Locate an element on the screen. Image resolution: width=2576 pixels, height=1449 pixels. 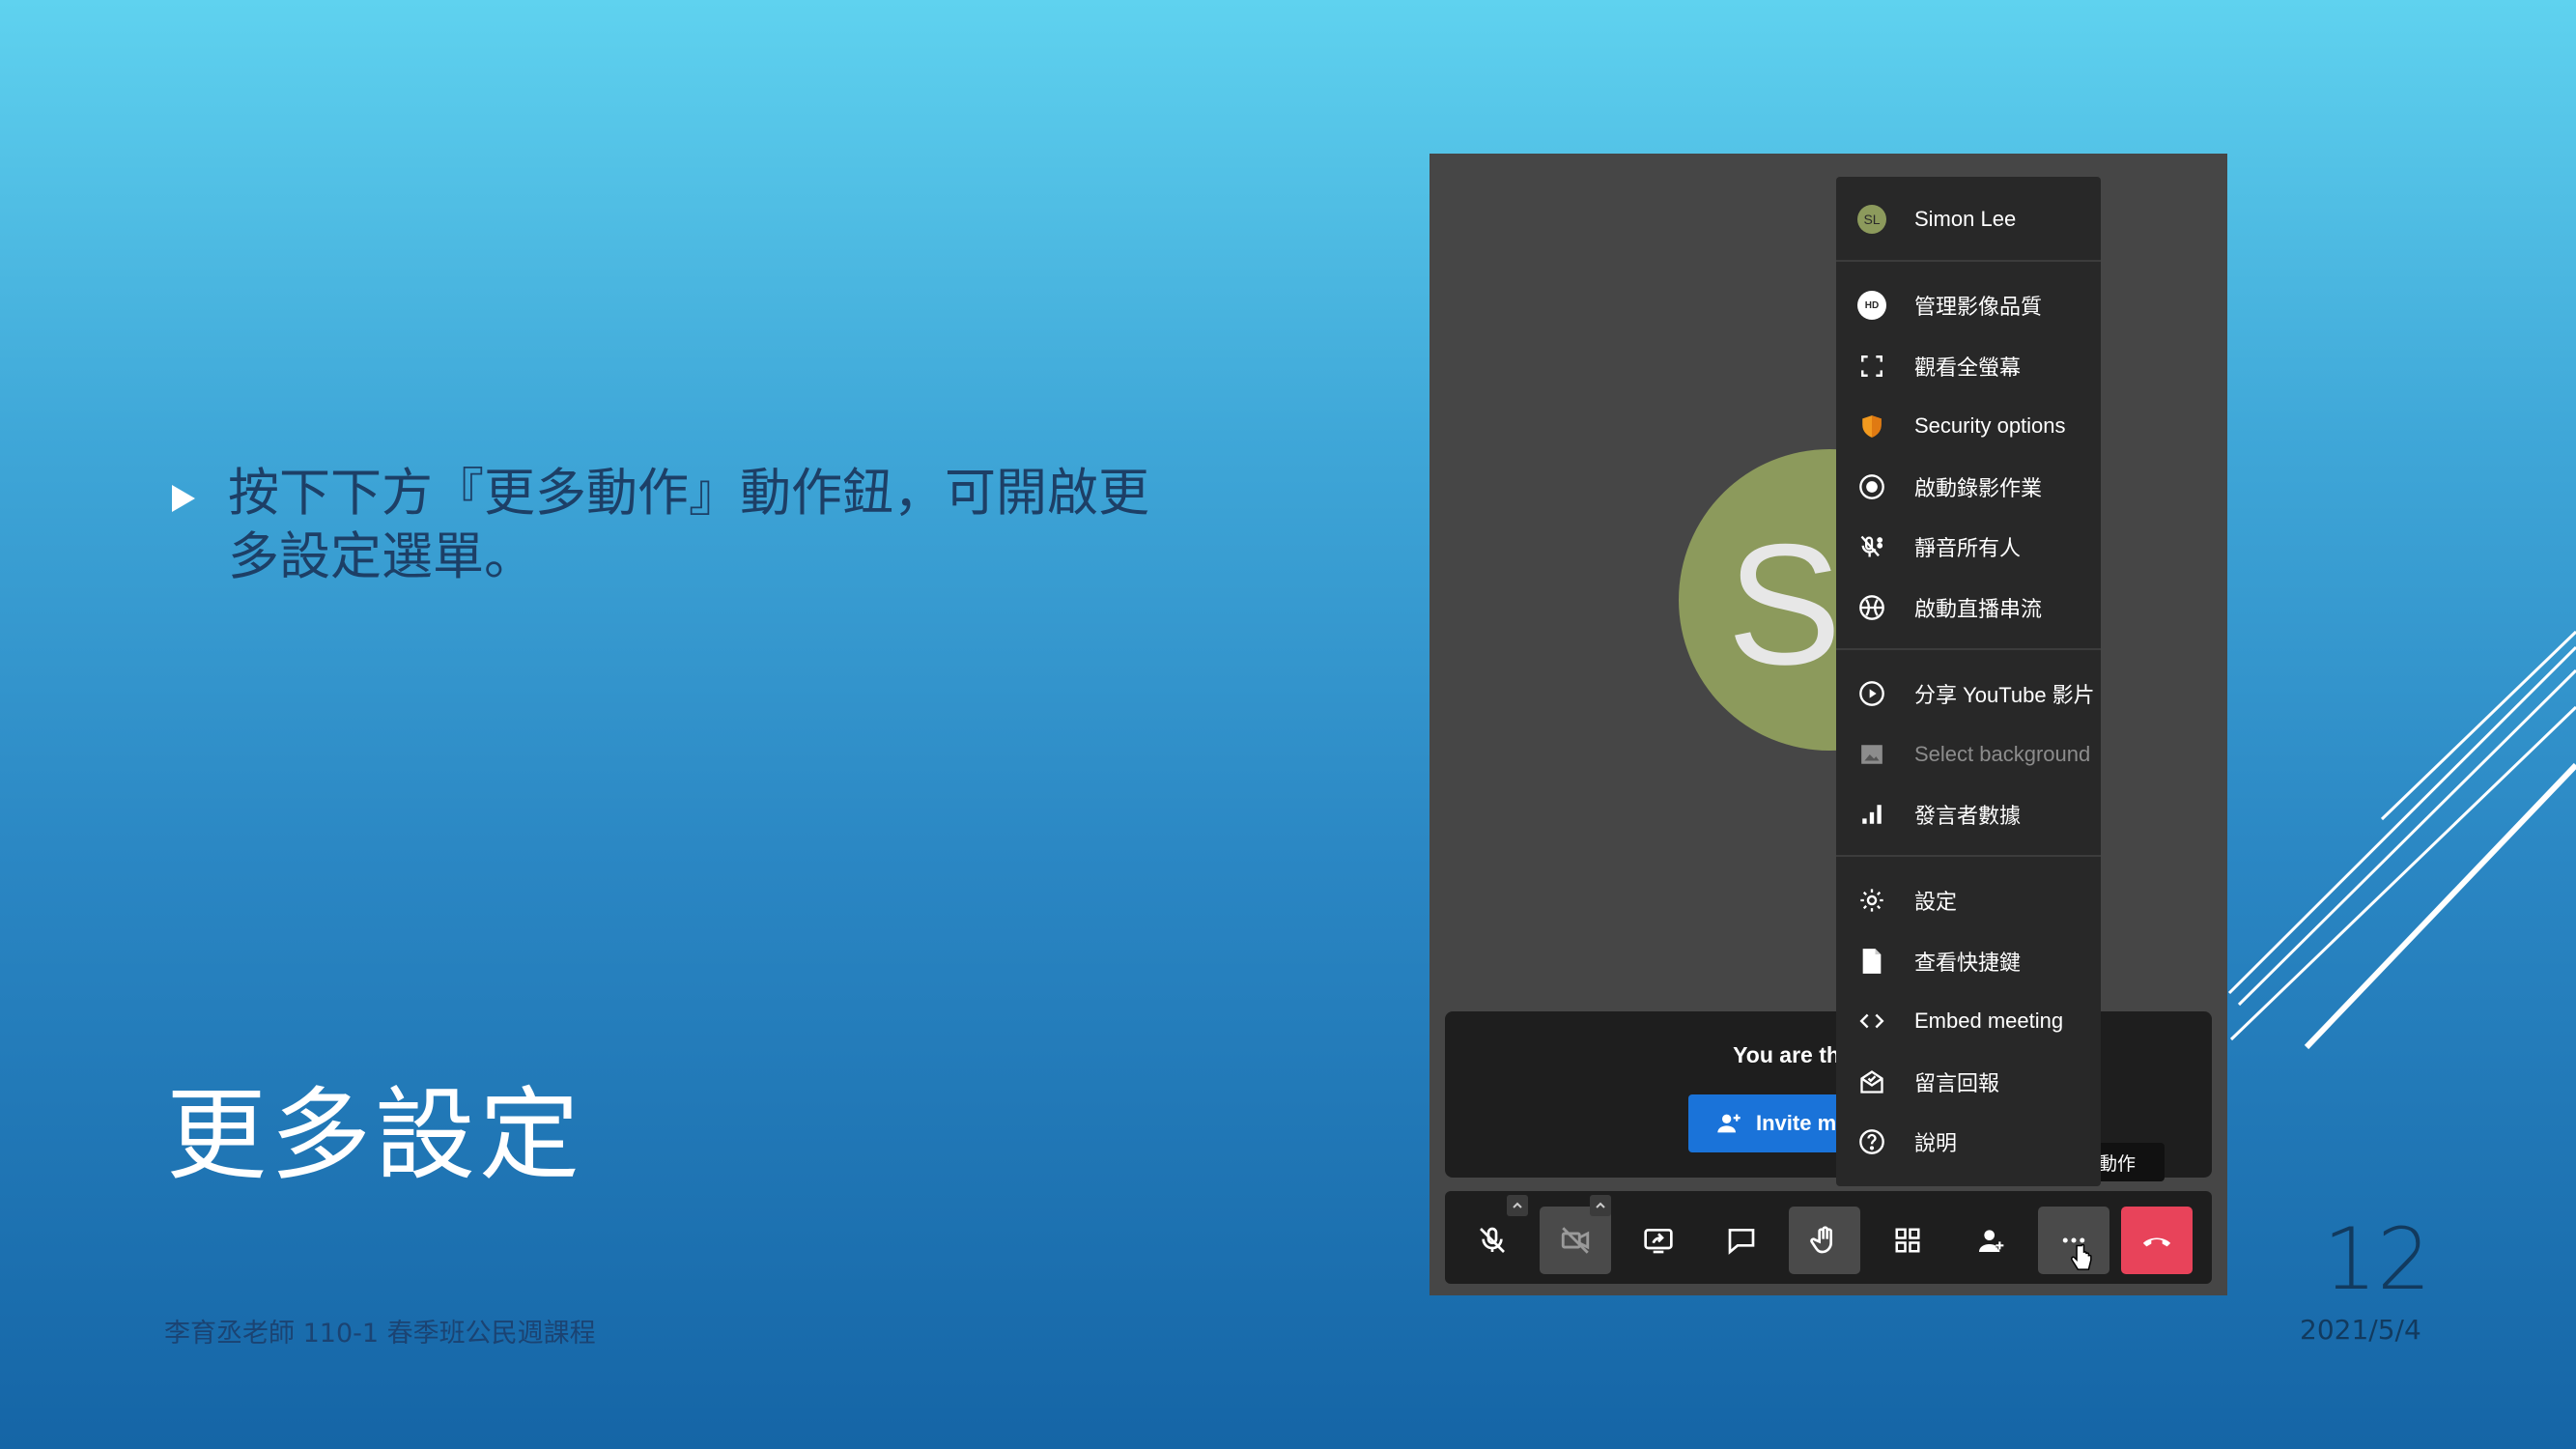
camera-options-caret is located at coordinates (1600, 1205).